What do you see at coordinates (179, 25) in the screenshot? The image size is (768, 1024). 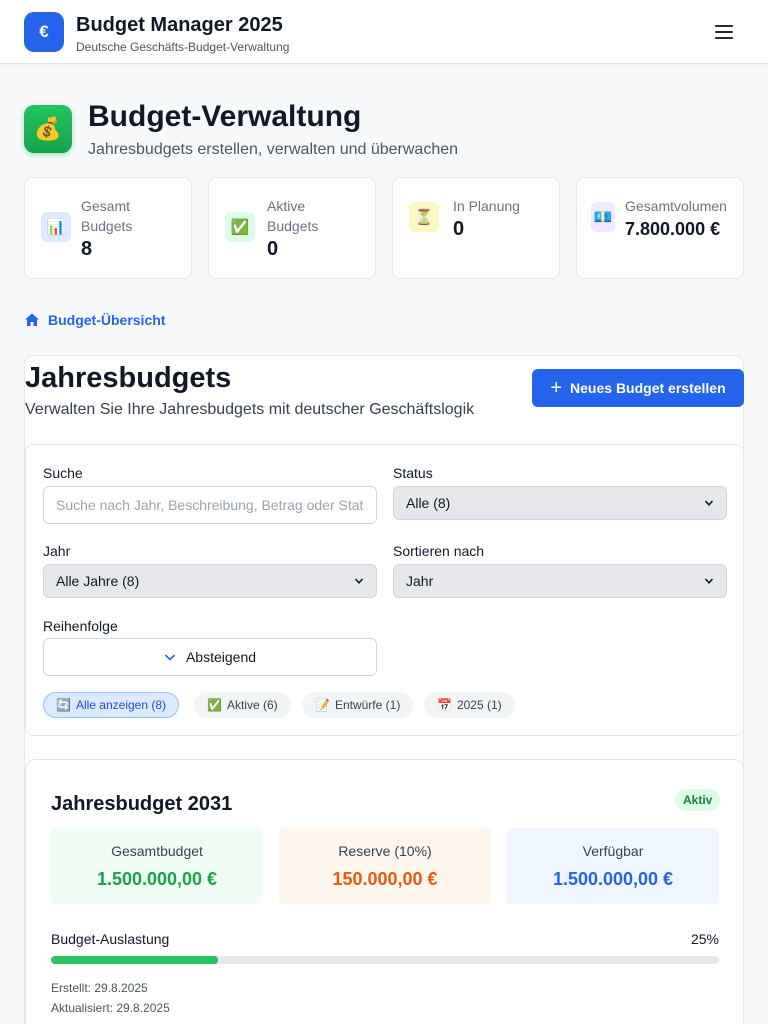 I see `app-title: Budget Manager 2025` at bounding box center [179, 25].